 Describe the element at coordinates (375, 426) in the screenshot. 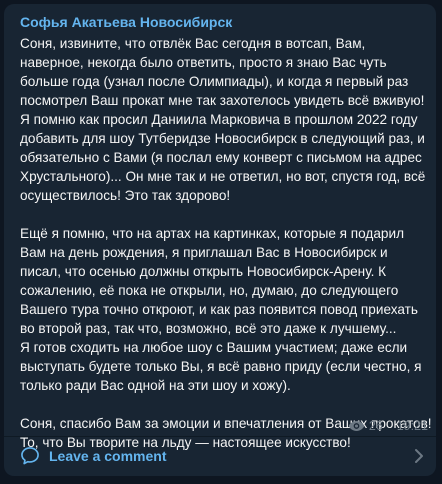

I see `view-count: 26` at that location.